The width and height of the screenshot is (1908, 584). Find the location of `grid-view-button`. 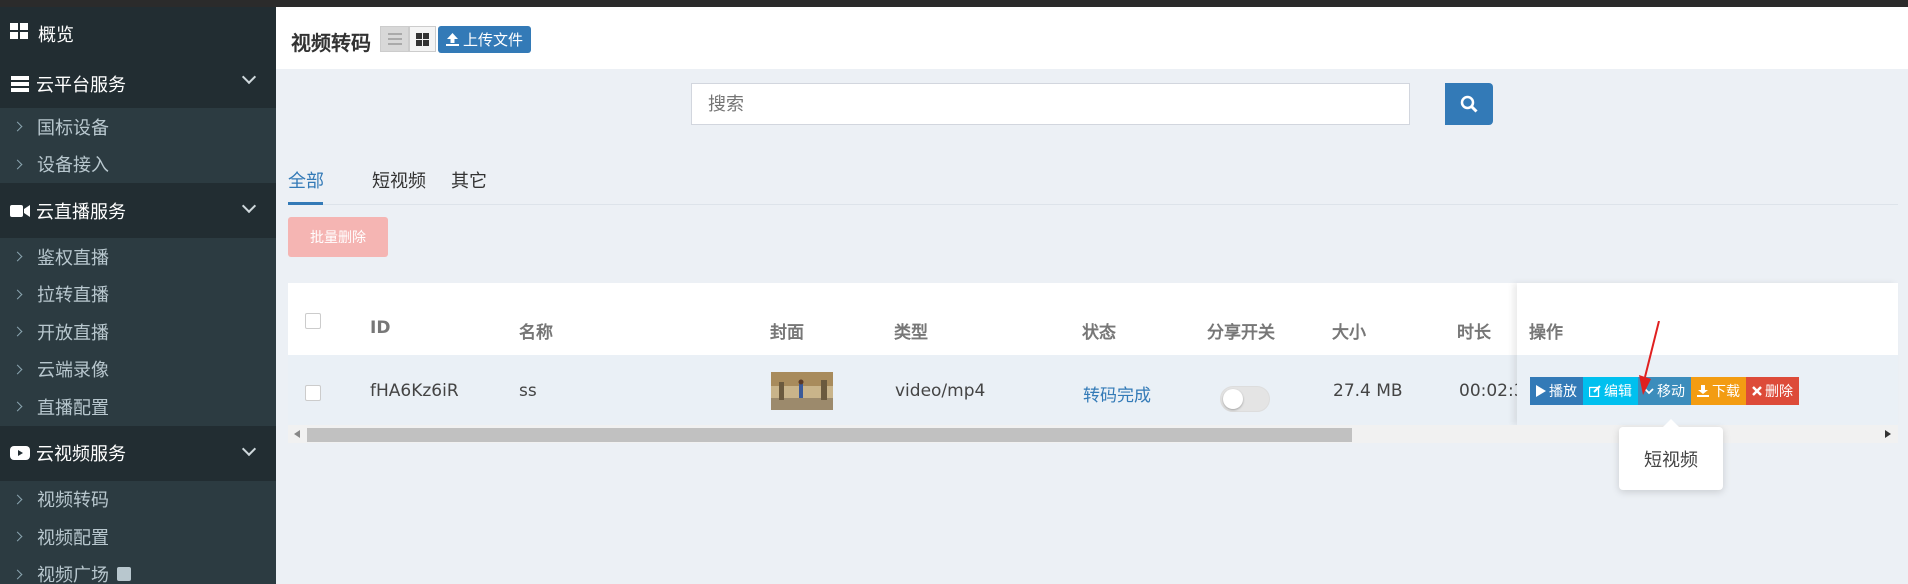

grid-view-button is located at coordinates (422, 39).